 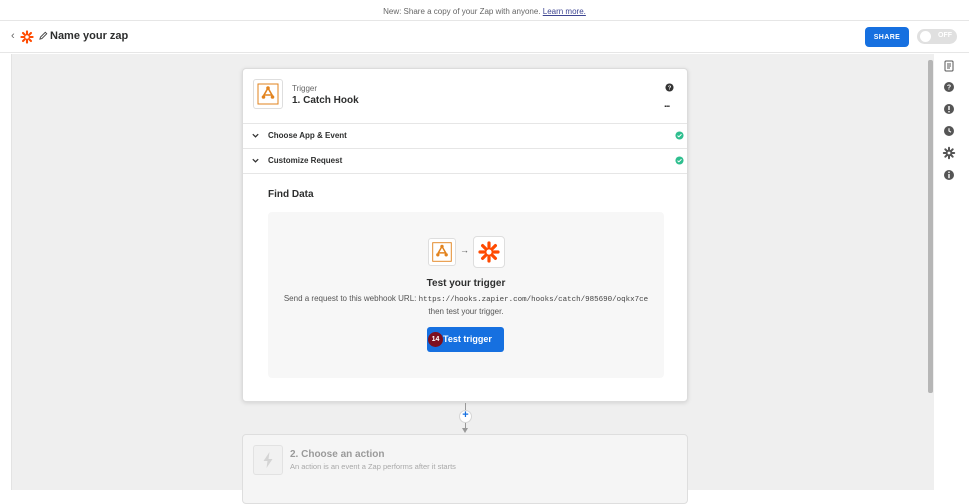 I want to click on back-chevron-icon: ‹, so click(x=13, y=36).